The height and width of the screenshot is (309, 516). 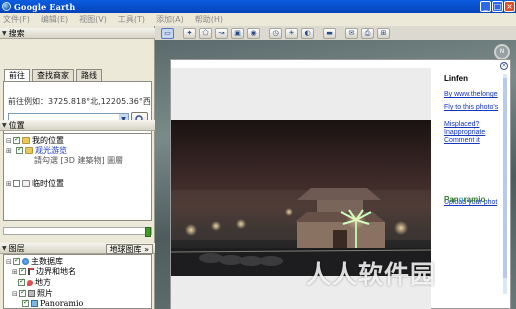 I want to click on altitude-slider, so click(x=77, y=232).